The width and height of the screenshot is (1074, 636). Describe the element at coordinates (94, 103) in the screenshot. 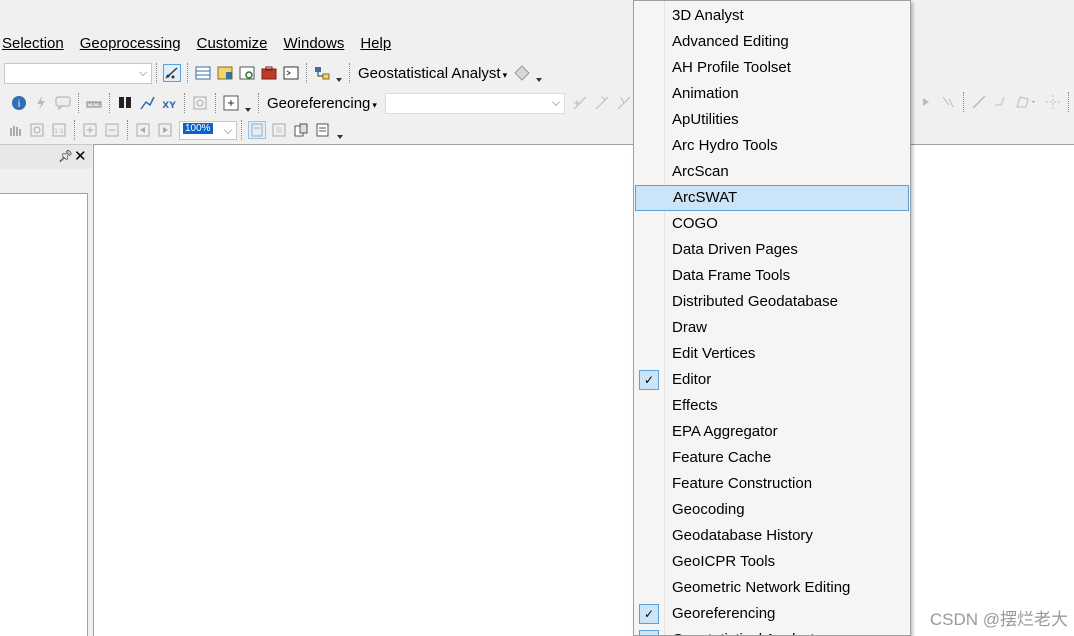

I see `measure-icon` at that location.